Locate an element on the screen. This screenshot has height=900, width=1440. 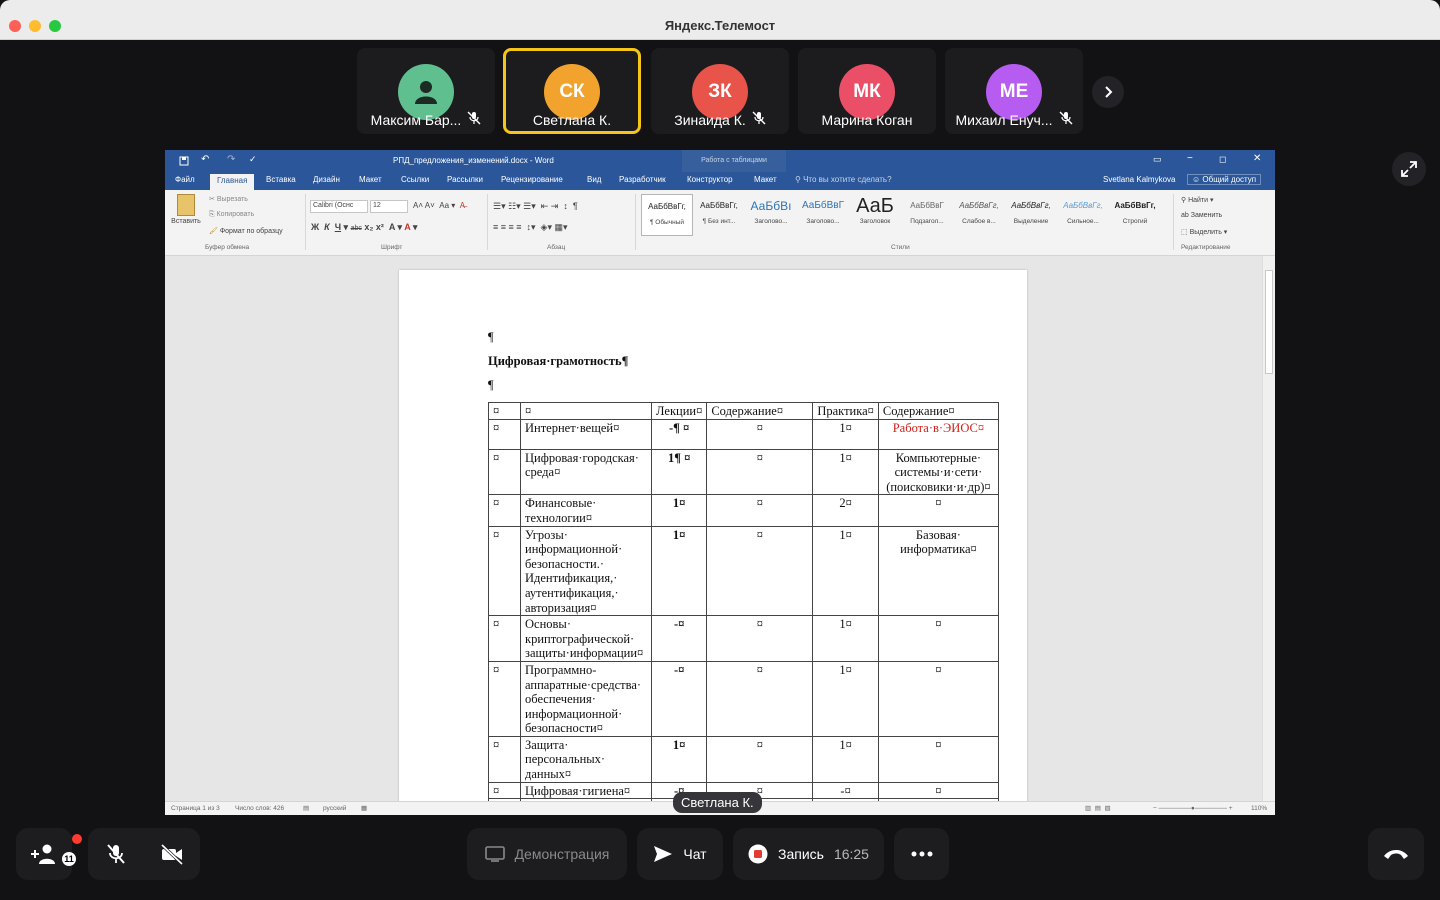
tab-layout: Макет is located at coordinates (370, 179).